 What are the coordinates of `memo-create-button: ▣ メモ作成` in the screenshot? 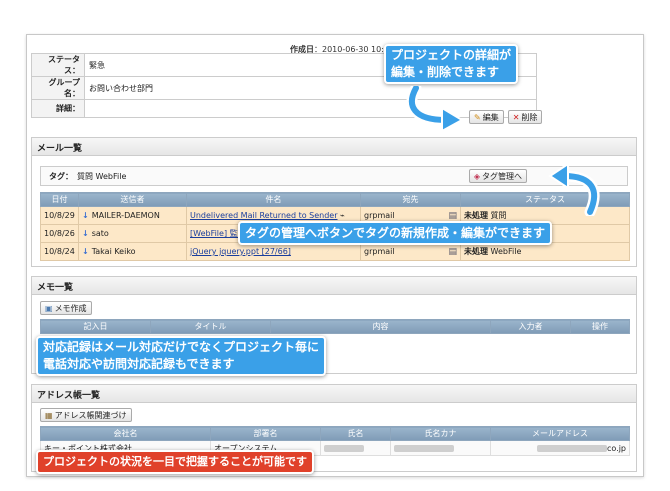 It's located at (66, 308).